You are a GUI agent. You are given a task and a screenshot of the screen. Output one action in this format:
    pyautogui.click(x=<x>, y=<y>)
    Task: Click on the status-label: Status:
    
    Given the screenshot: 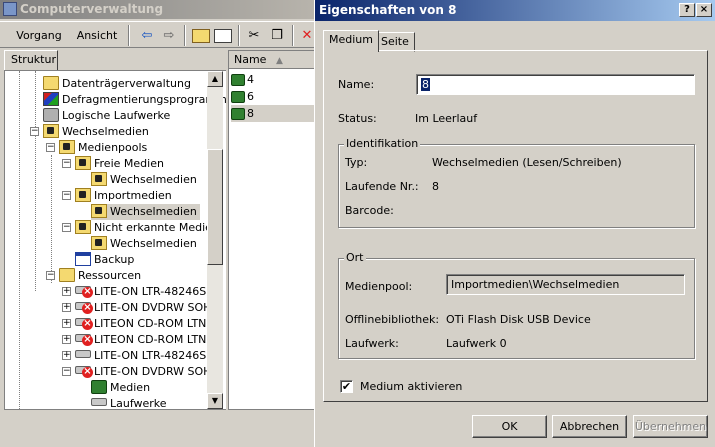 What is the action you would take?
    pyautogui.click(x=357, y=118)
    